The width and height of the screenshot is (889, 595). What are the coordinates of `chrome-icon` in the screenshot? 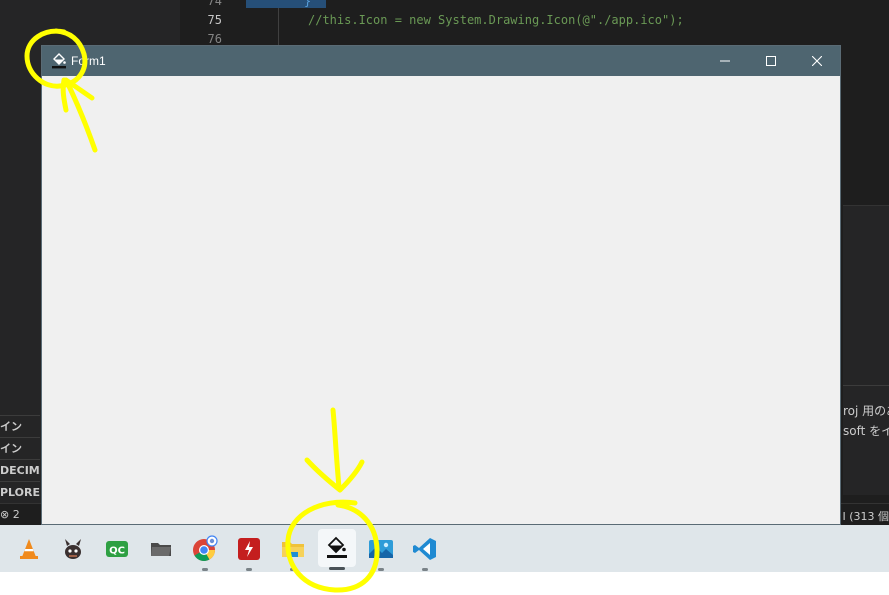 It's located at (205, 552).